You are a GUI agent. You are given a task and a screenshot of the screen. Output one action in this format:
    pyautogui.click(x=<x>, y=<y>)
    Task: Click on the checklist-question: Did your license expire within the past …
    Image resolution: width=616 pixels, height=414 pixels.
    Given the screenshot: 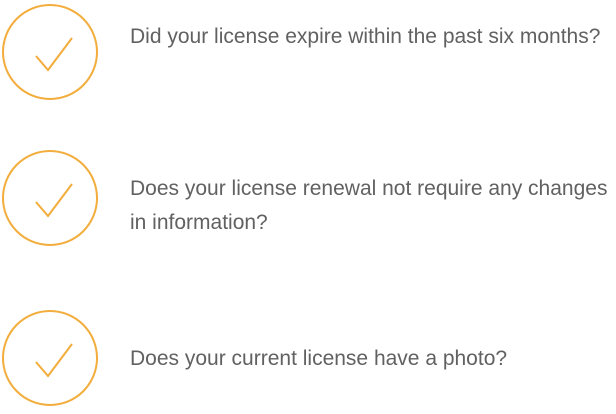 What is the action you would take?
    pyautogui.click(x=365, y=36)
    